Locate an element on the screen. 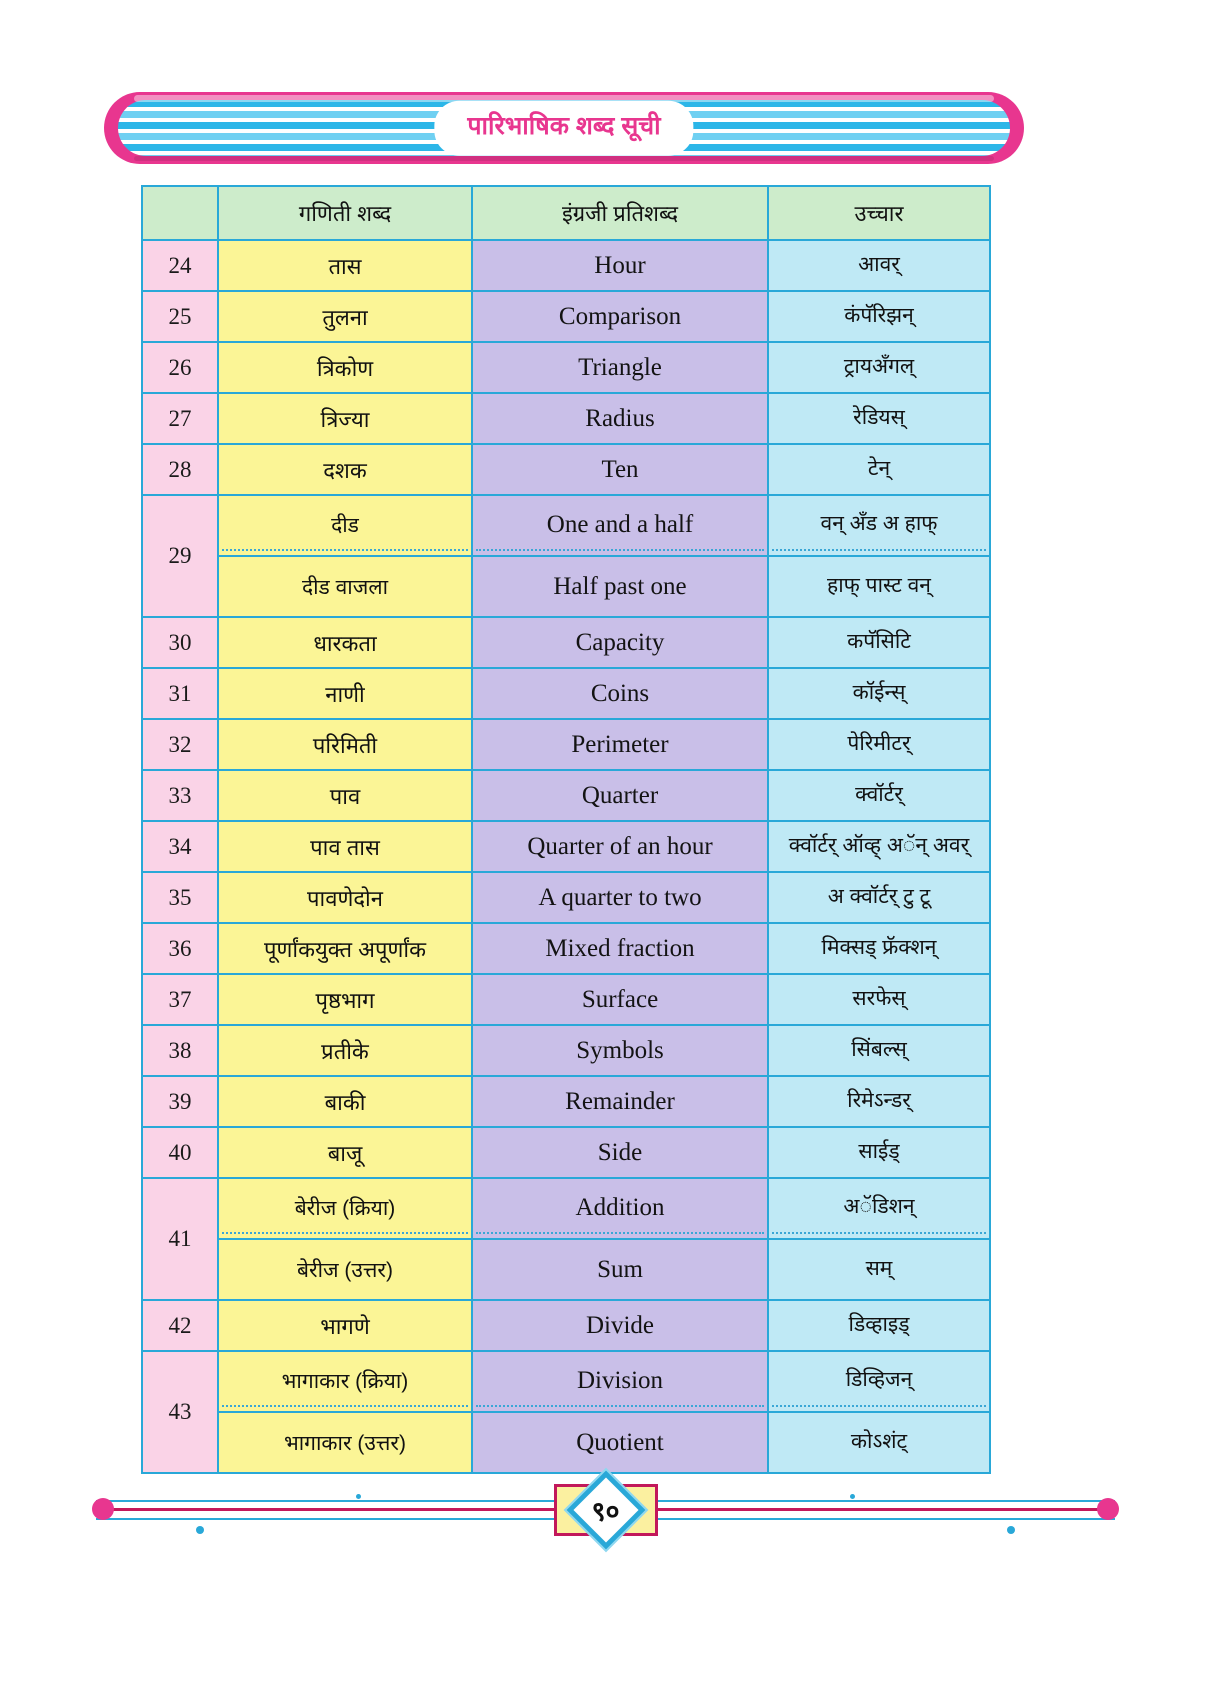 The width and height of the screenshot is (1211, 1684). pronunciation-cell: पेरिमीटर् is located at coordinates (879, 744).